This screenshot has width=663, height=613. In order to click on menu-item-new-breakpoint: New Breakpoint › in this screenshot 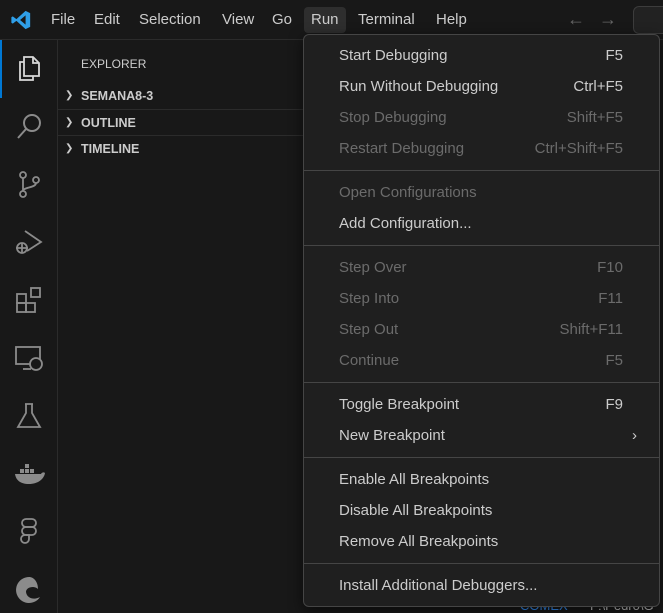, I will do `click(481, 435)`.